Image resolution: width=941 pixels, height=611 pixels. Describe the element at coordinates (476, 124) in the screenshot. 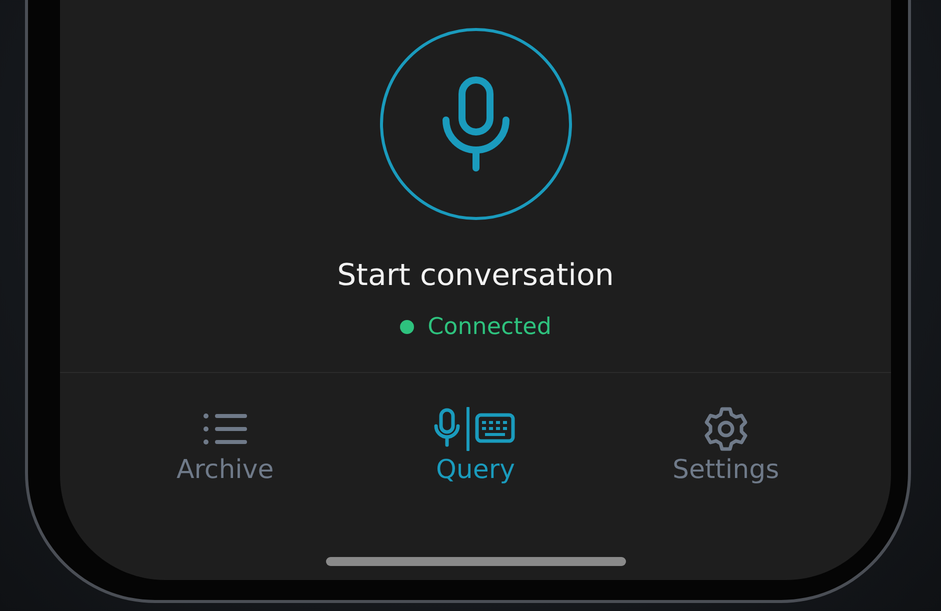

I see `microphone-button` at that location.